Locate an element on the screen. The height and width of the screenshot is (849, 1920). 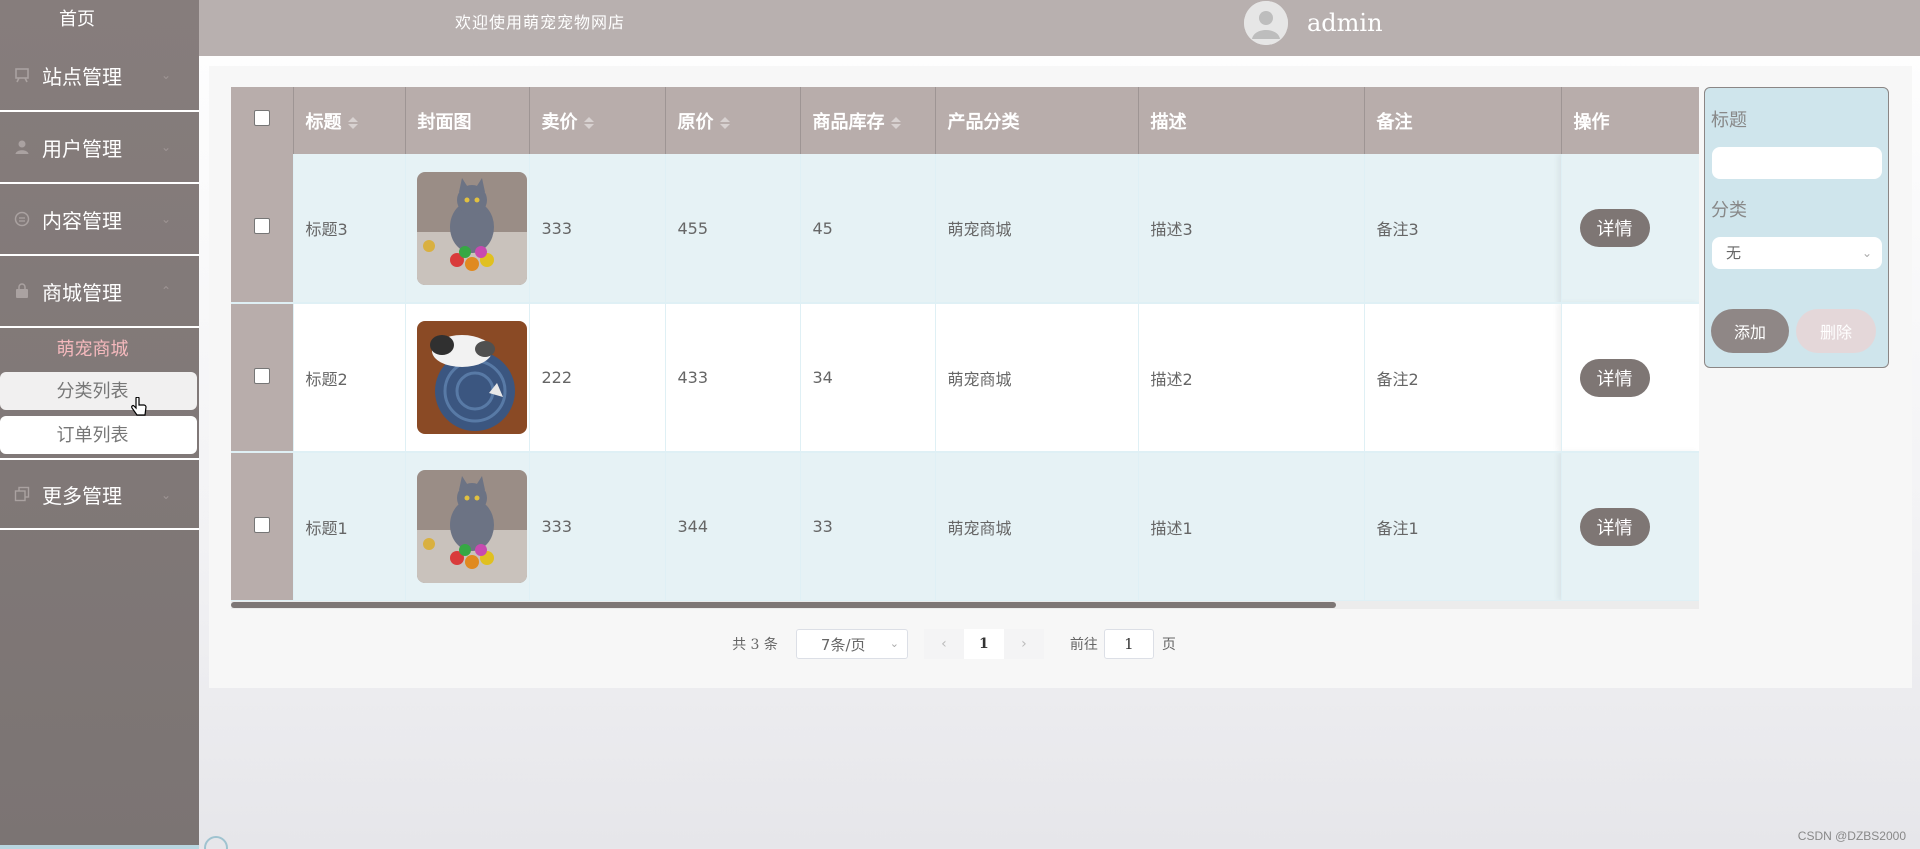
column-header-note: 备注 is located at coordinates (1463, 120).